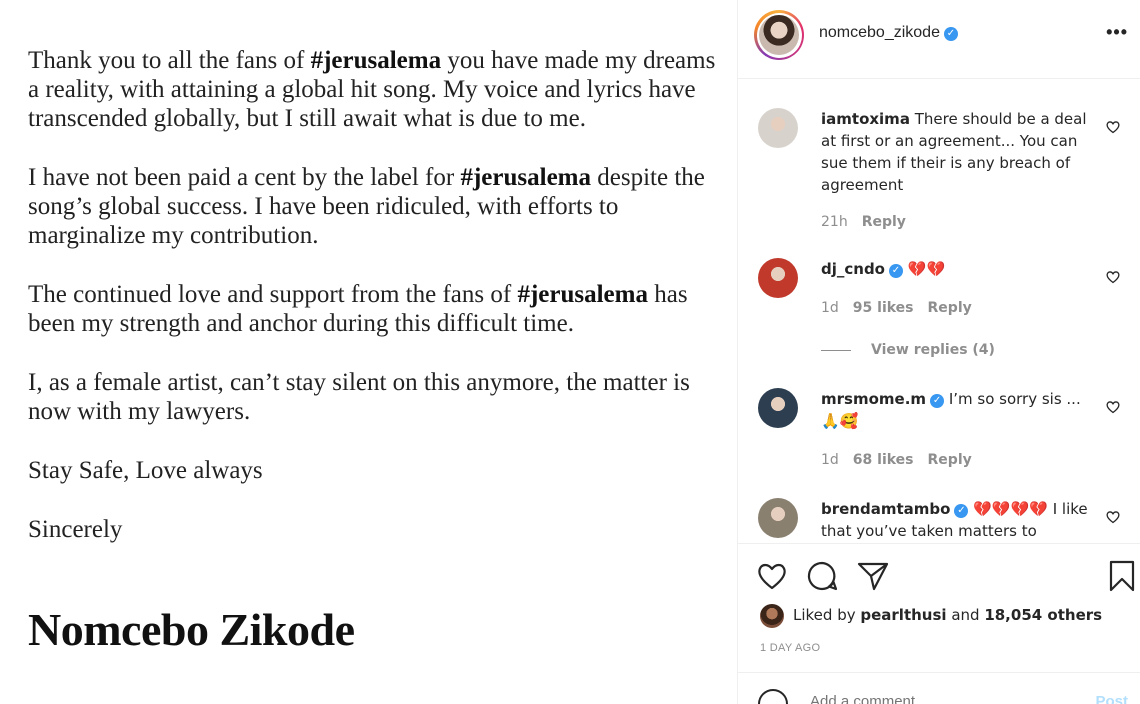 Image resolution: width=1140 pixels, height=704 pixels. I want to click on comment-text: 💔💔, so click(926, 269).